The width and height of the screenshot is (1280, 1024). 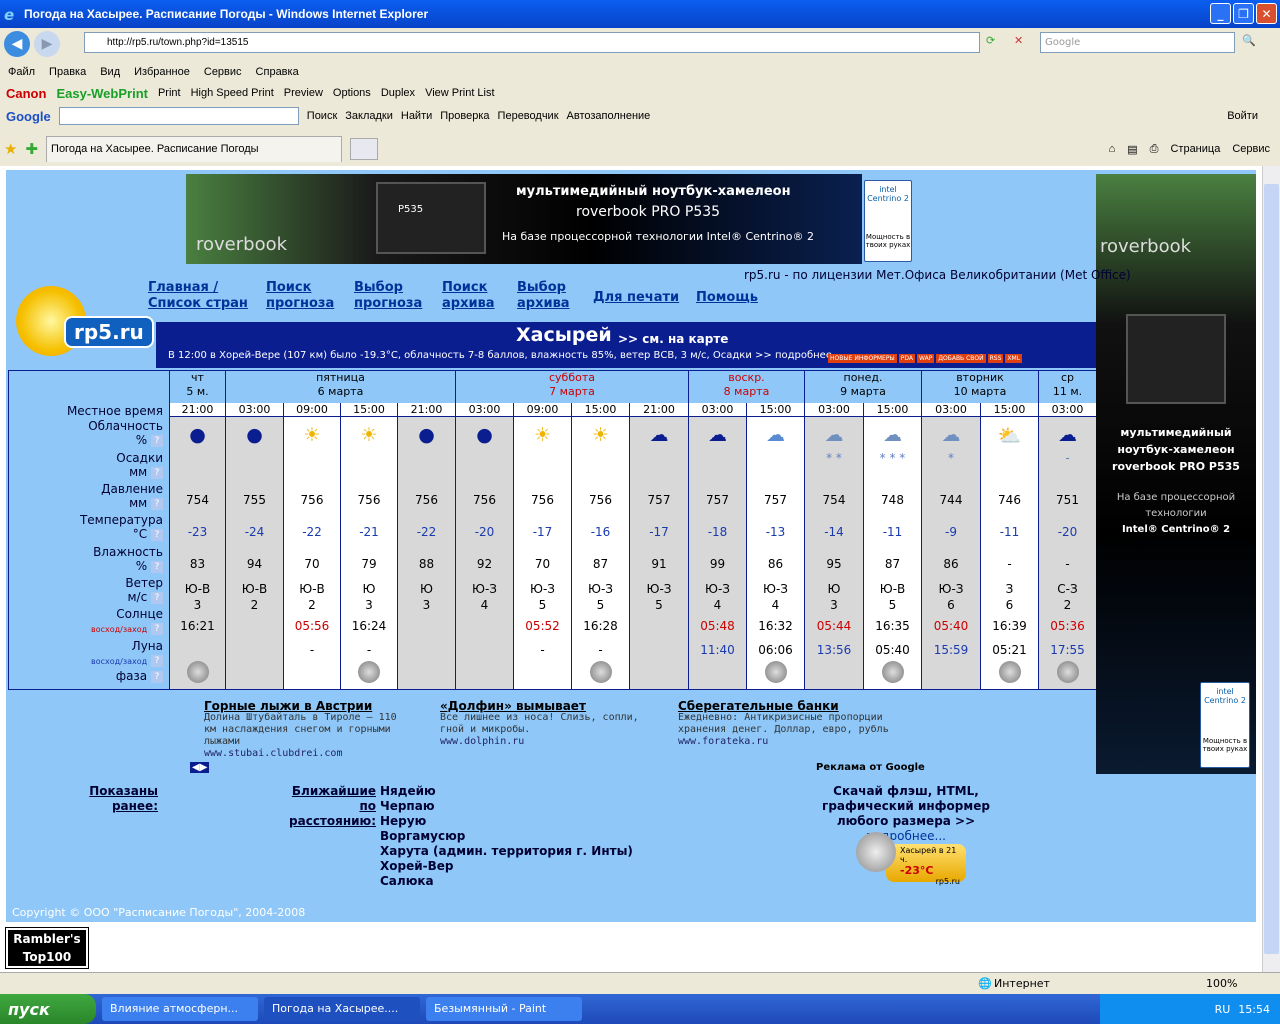 What do you see at coordinates (31, 149) in the screenshot?
I see `add-favorites-icon: ✚` at bounding box center [31, 149].